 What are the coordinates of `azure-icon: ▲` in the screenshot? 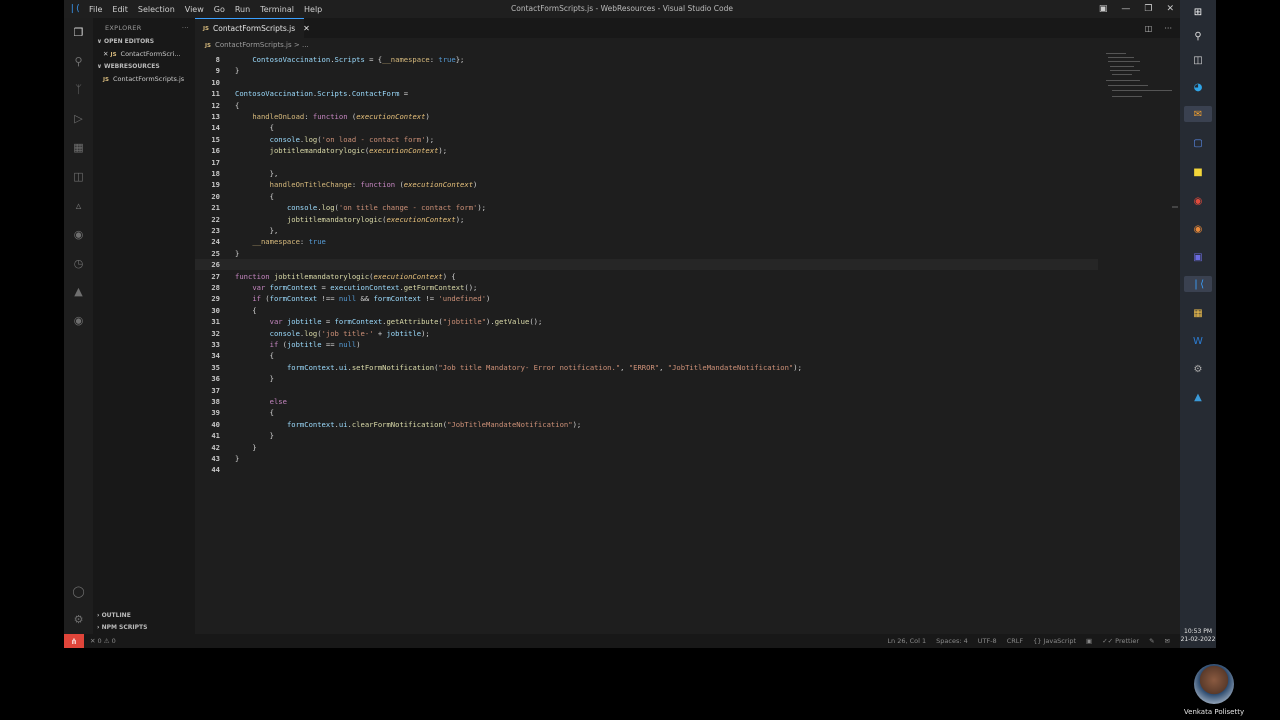 It's located at (78, 291).